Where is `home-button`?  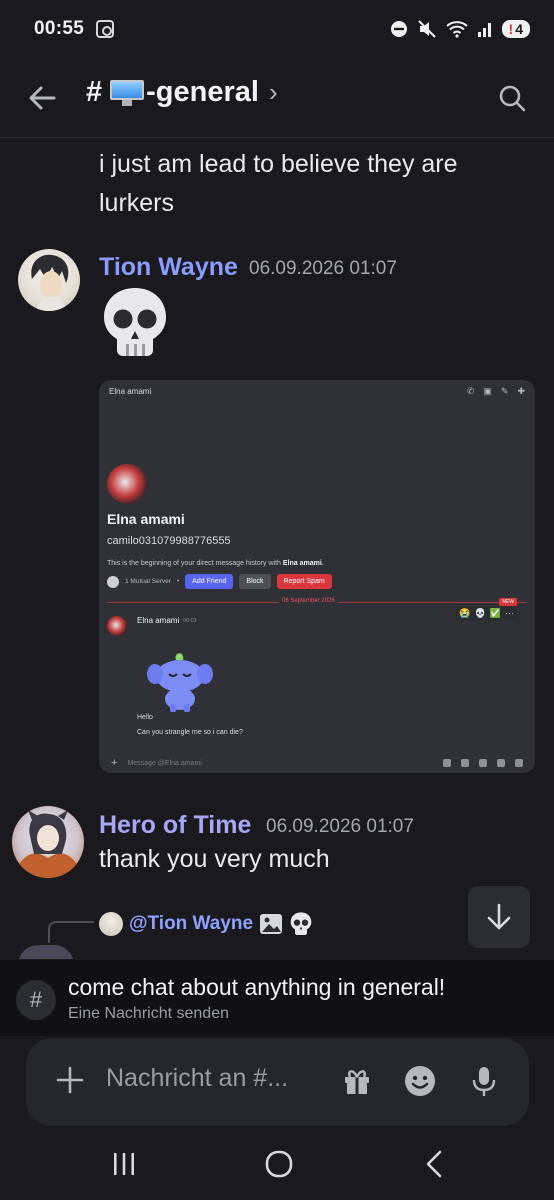 home-button is located at coordinates (279, 1164).